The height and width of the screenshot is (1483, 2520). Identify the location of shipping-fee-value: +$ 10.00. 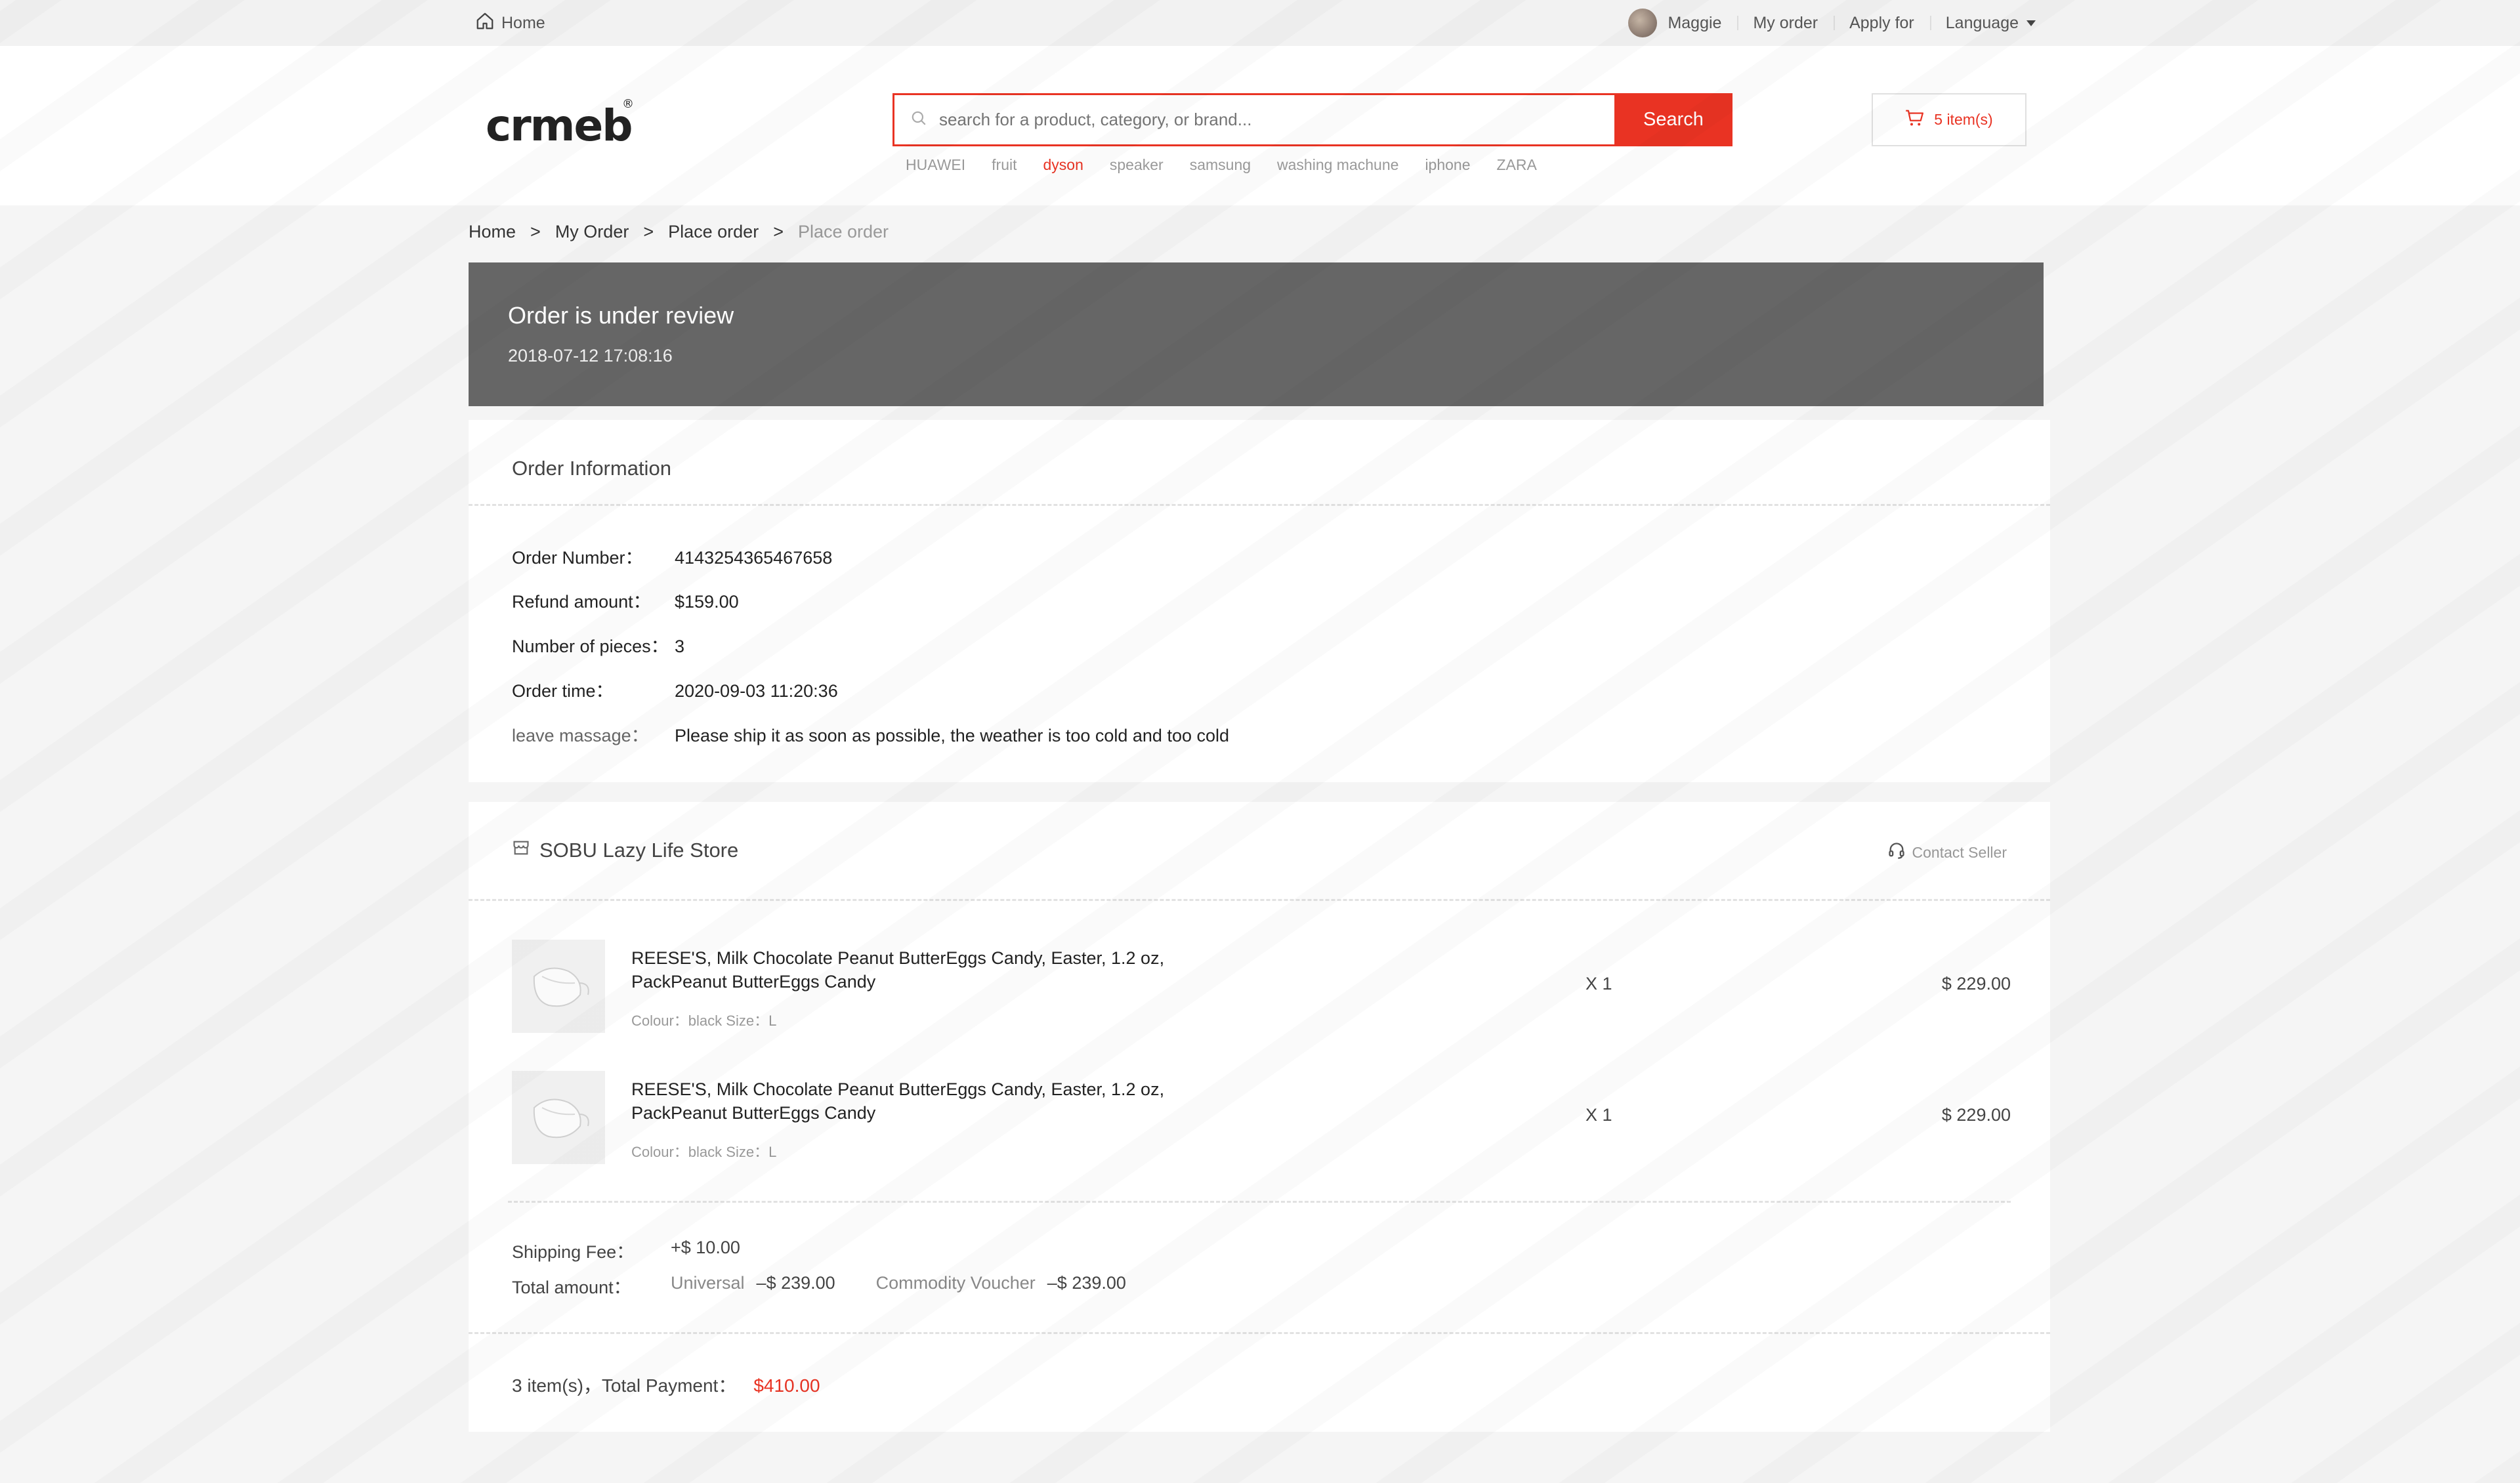
(705, 1247).